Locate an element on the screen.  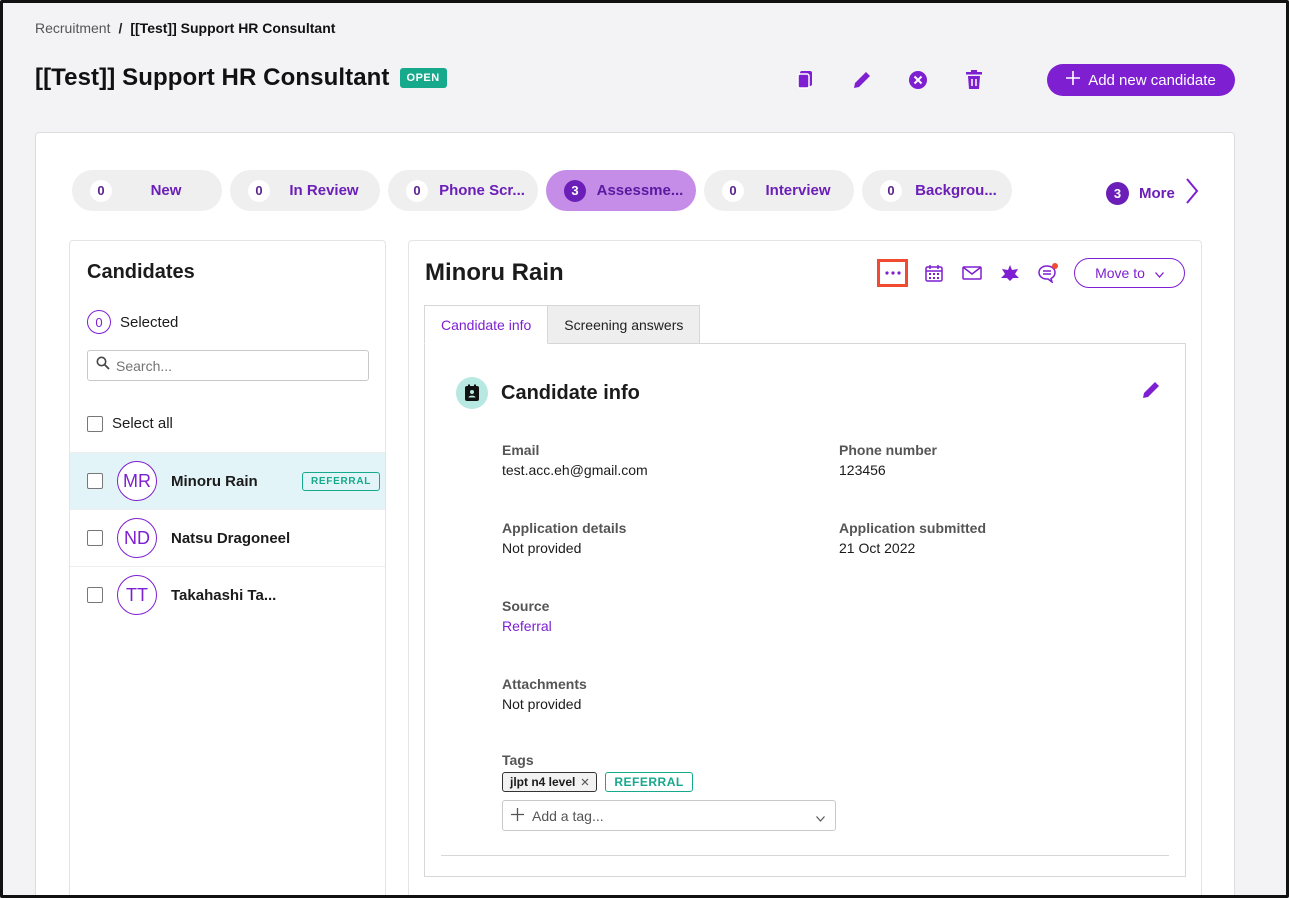
application-details-value: Not provided is located at coordinates (542, 548).